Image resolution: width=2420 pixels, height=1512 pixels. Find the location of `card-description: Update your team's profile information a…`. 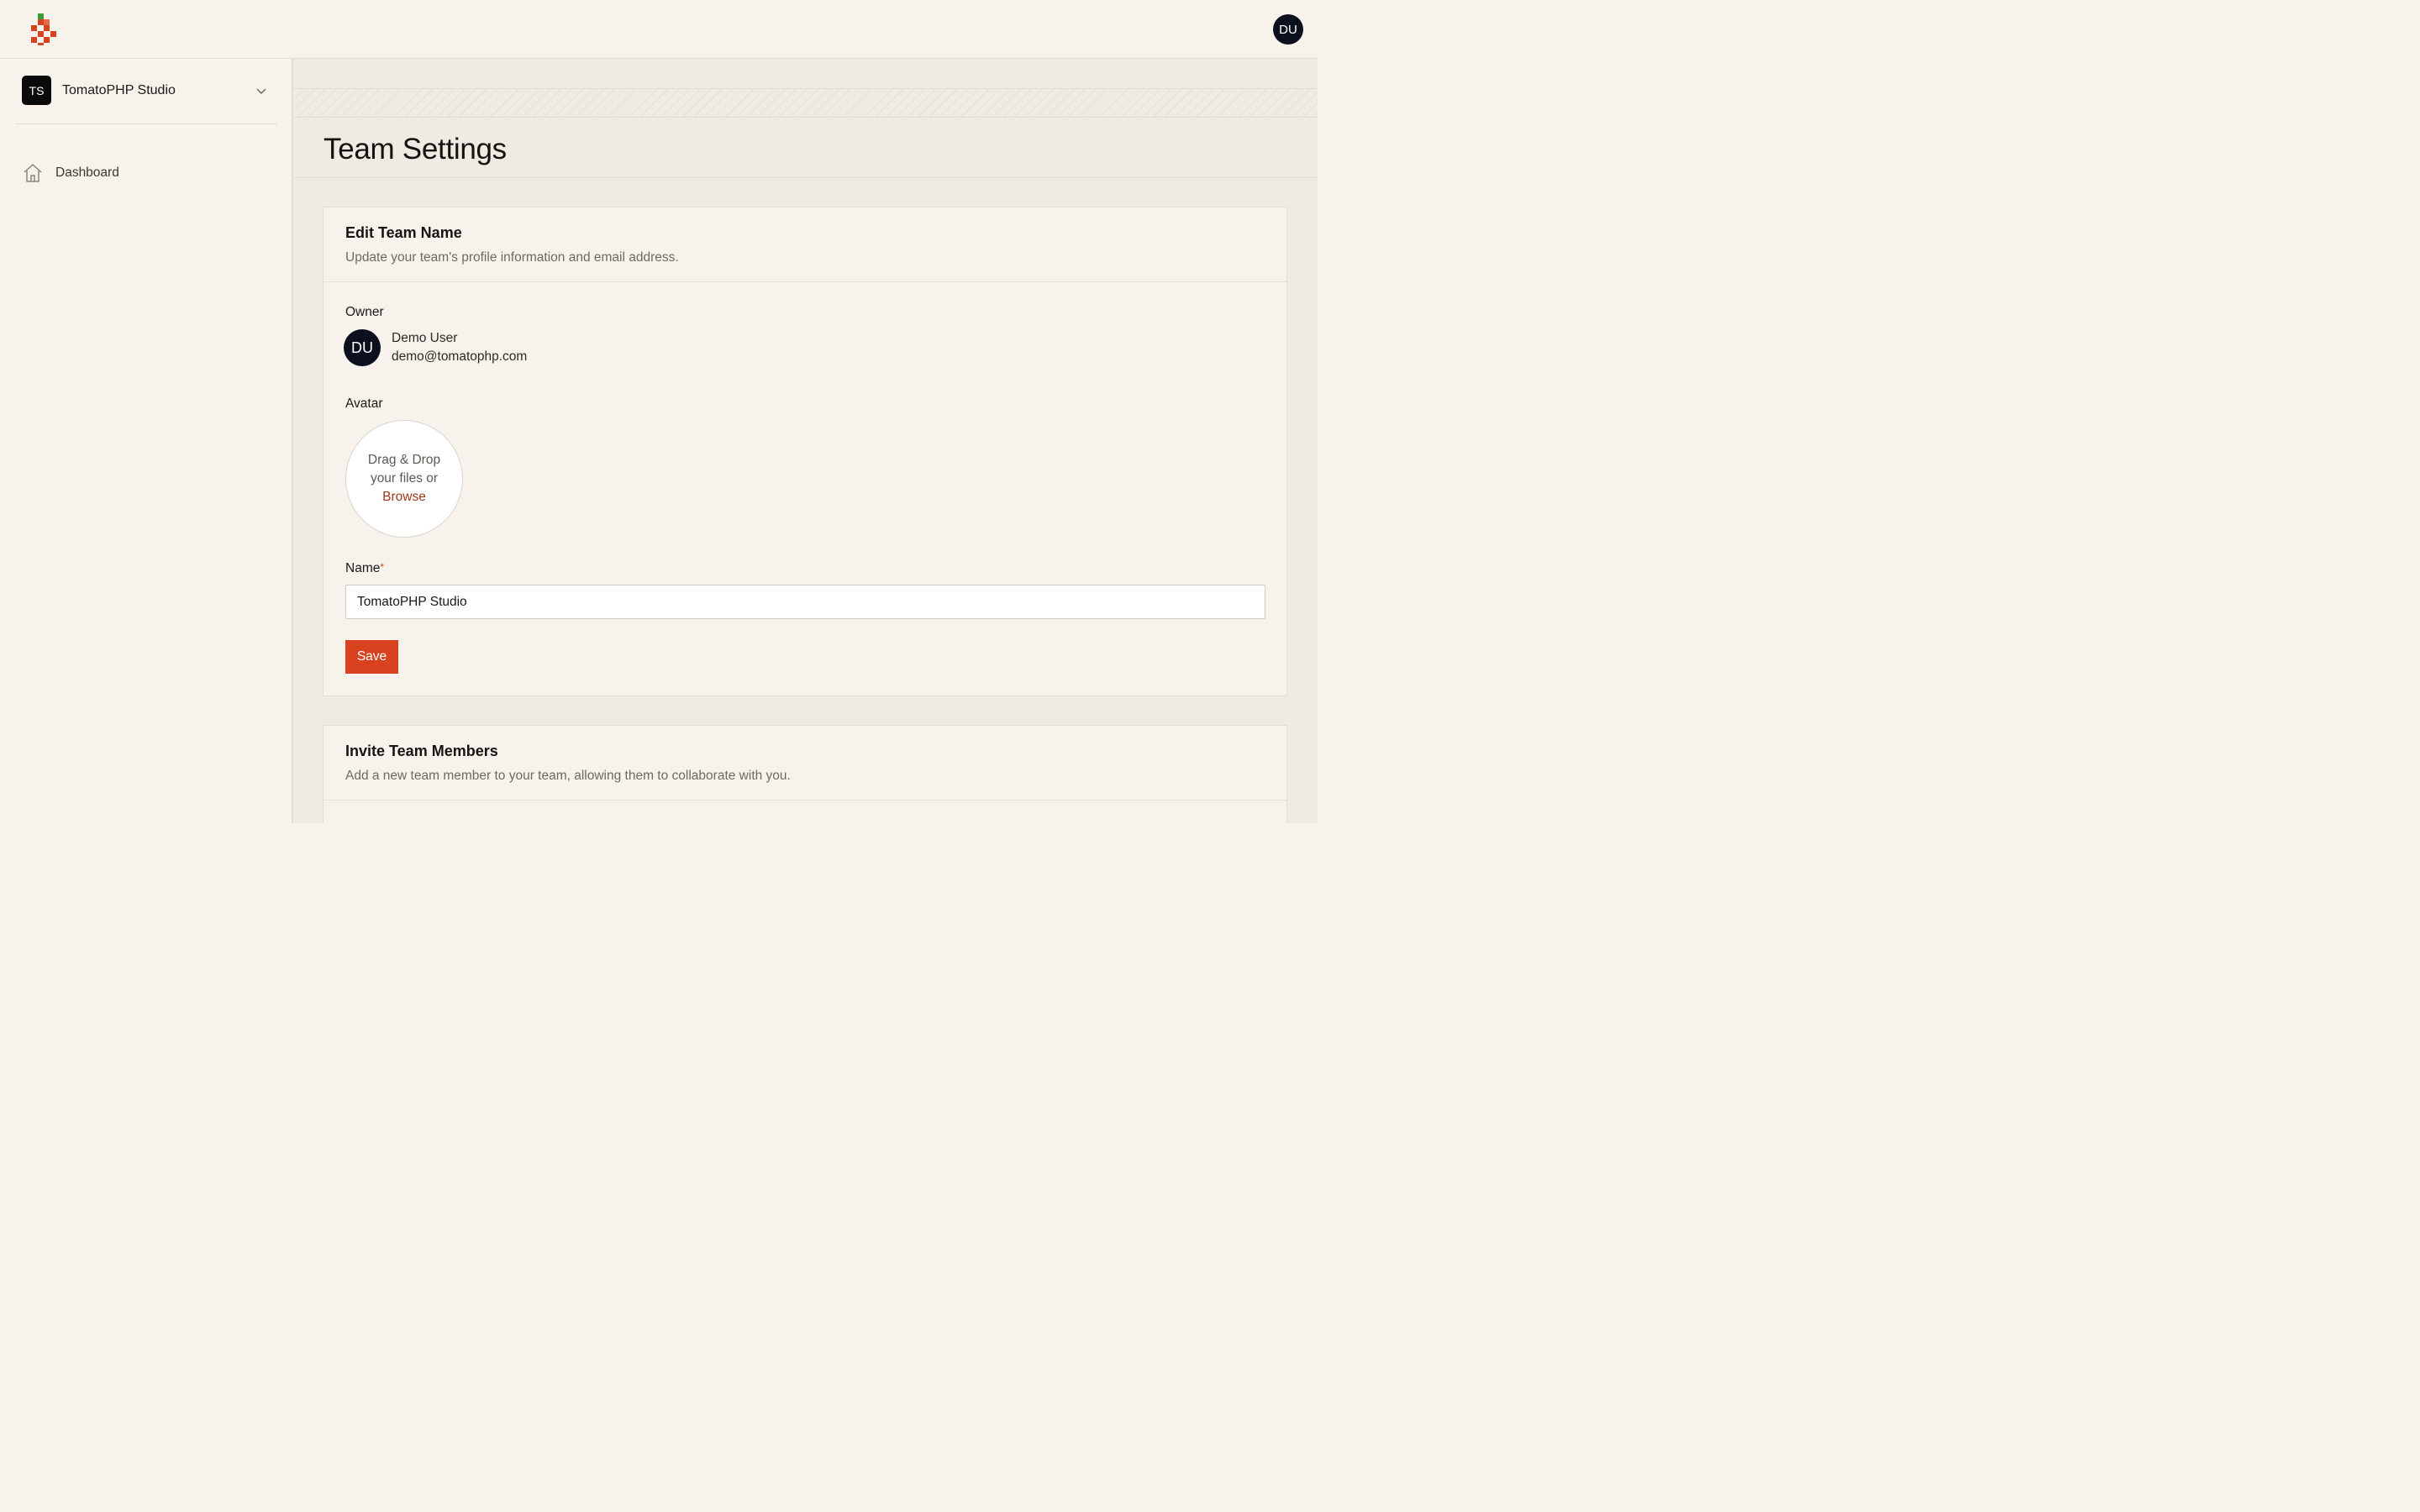

card-description: Update your team's profile information a… is located at coordinates (512, 257).